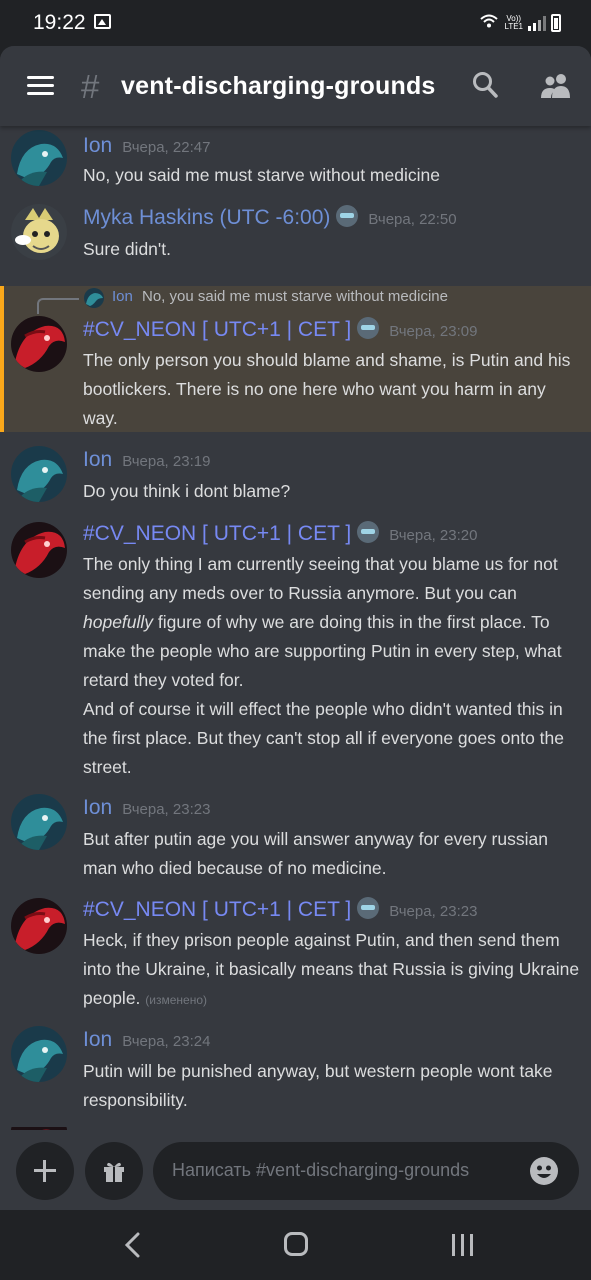 The width and height of the screenshot is (591, 1280). I want to click on menu-icon, so click(40, 86).